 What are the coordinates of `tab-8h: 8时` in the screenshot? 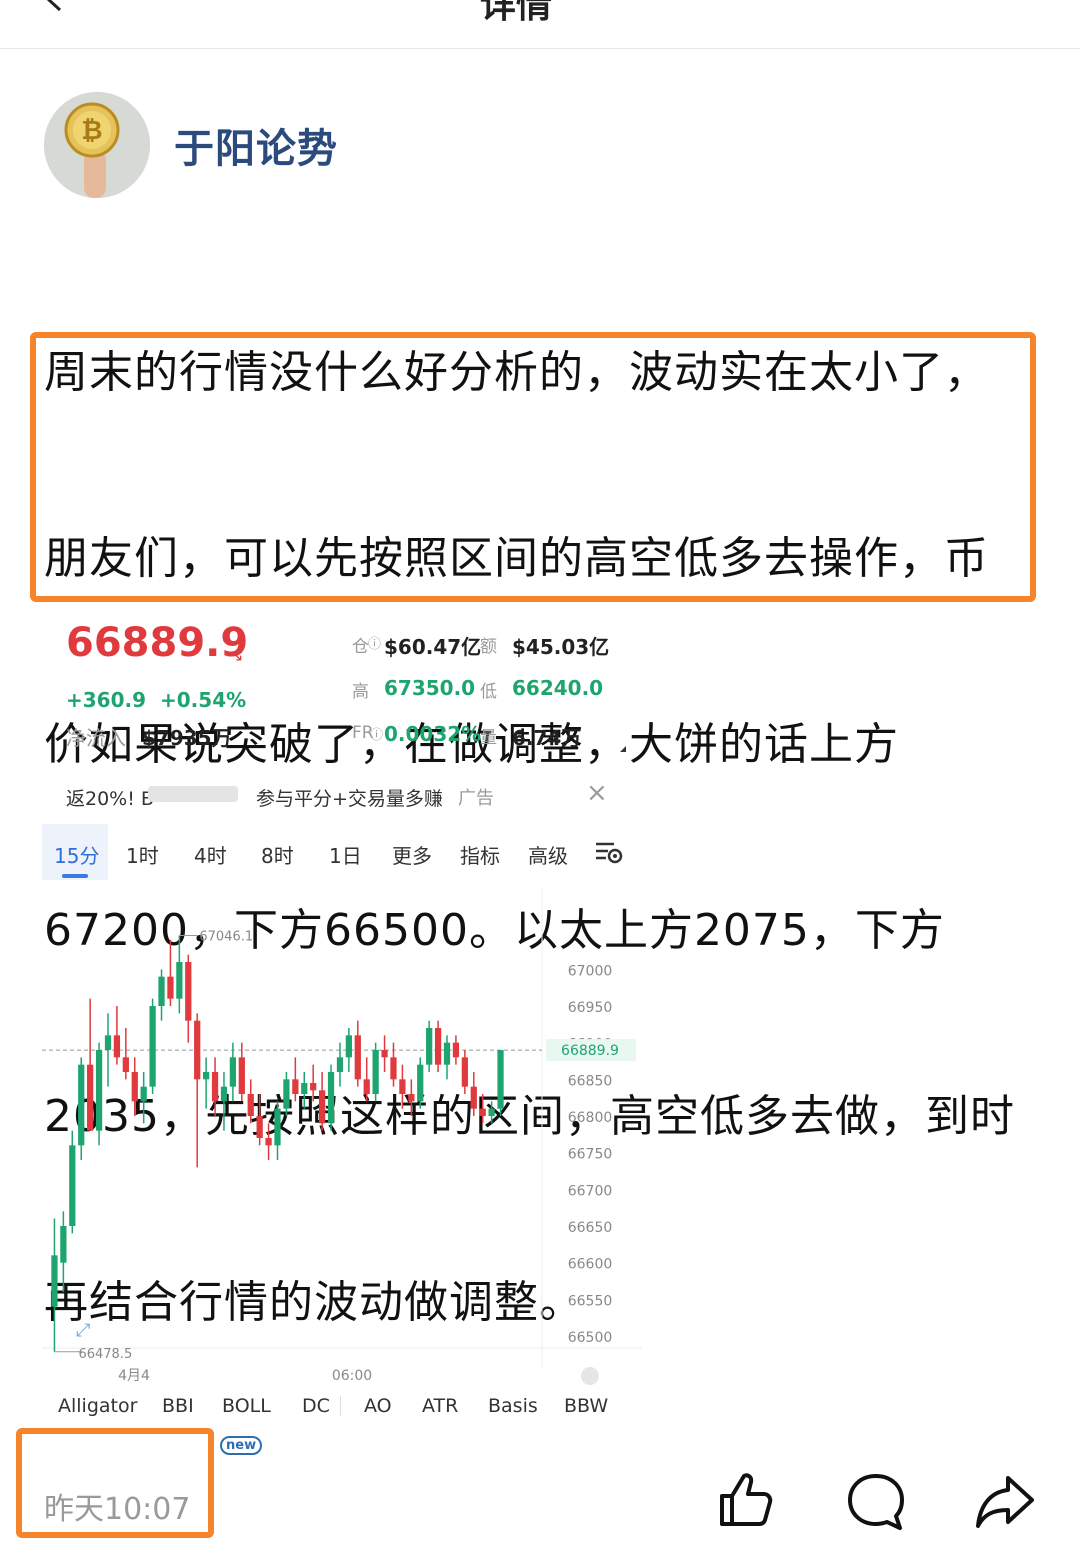 It's located at (277, 854).